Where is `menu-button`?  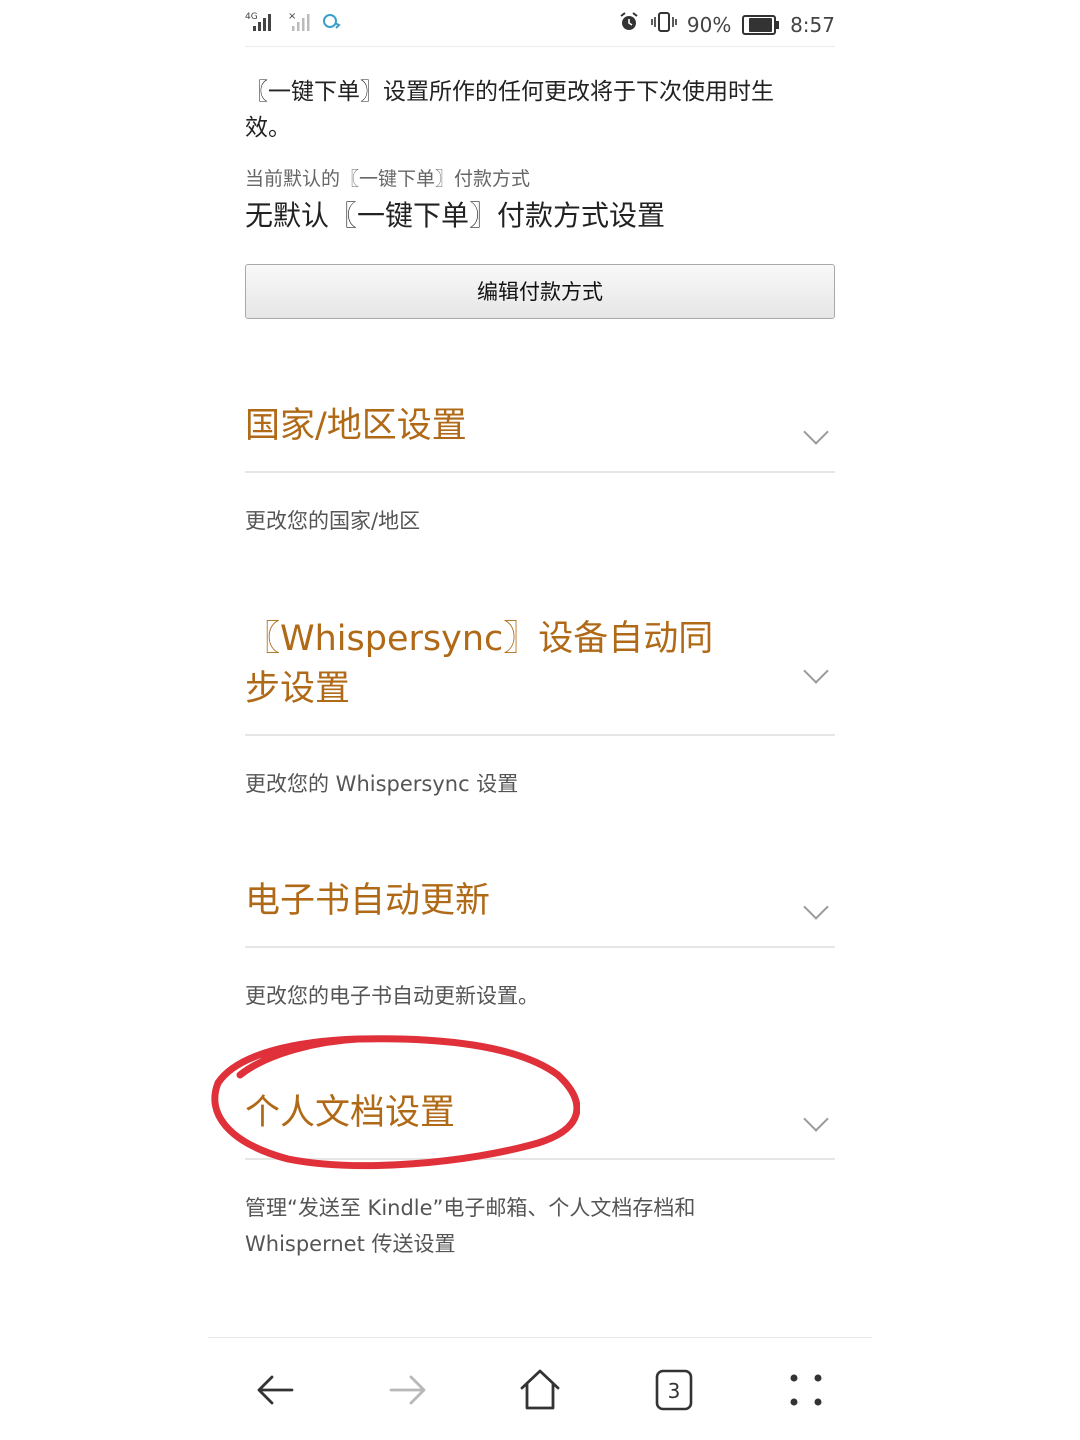
menu-button is located at coordinates (806, 1390).